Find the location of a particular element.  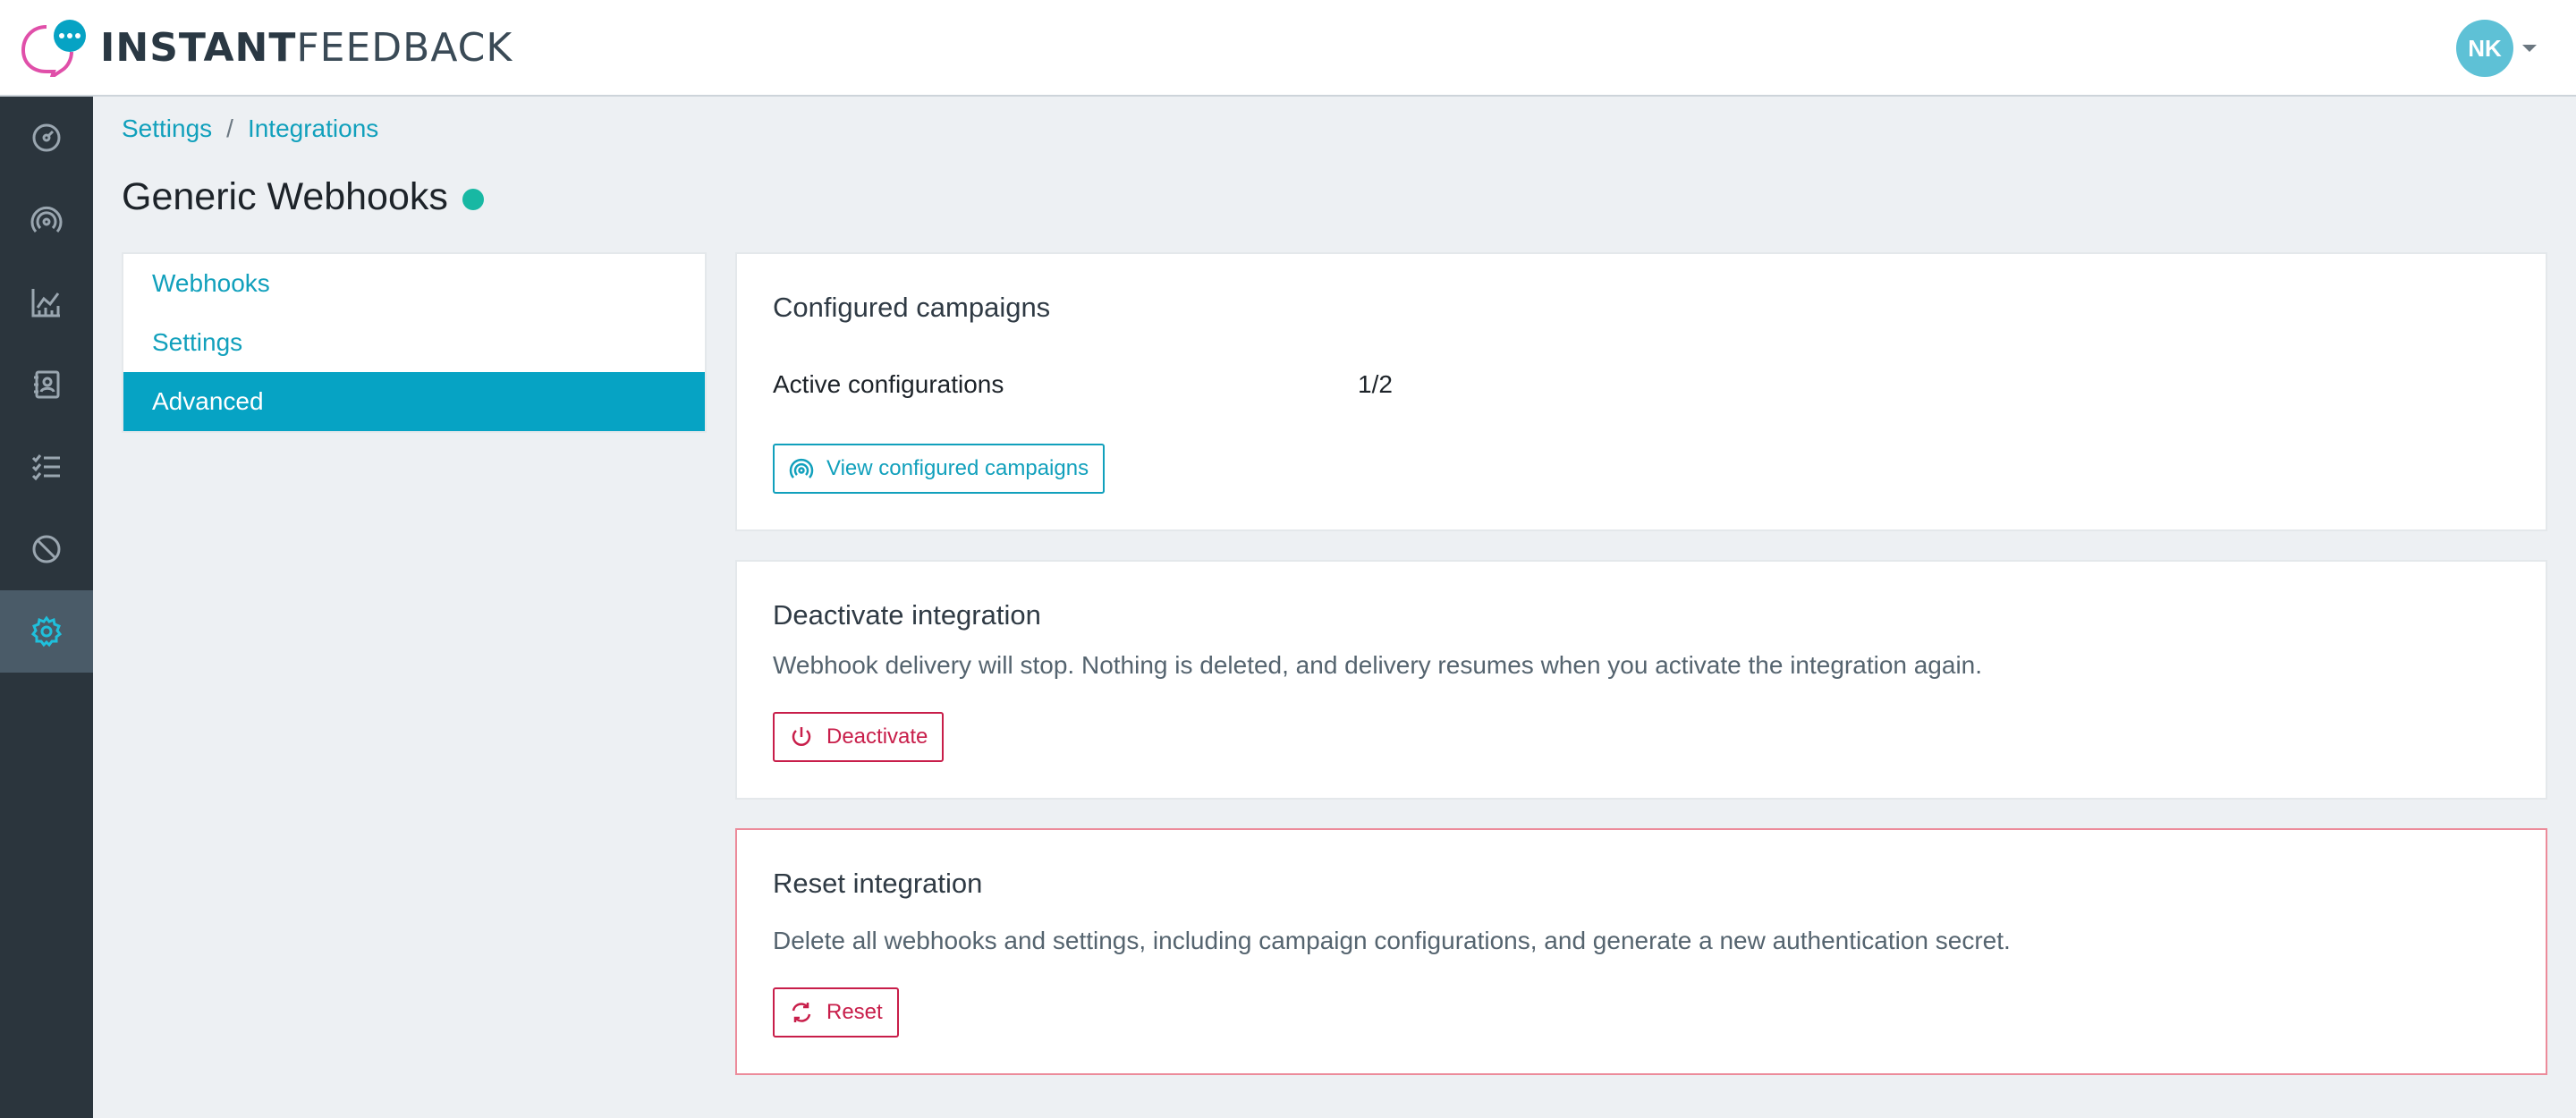

deactivate-button: Deactivate is located at coordinates (859, 737).